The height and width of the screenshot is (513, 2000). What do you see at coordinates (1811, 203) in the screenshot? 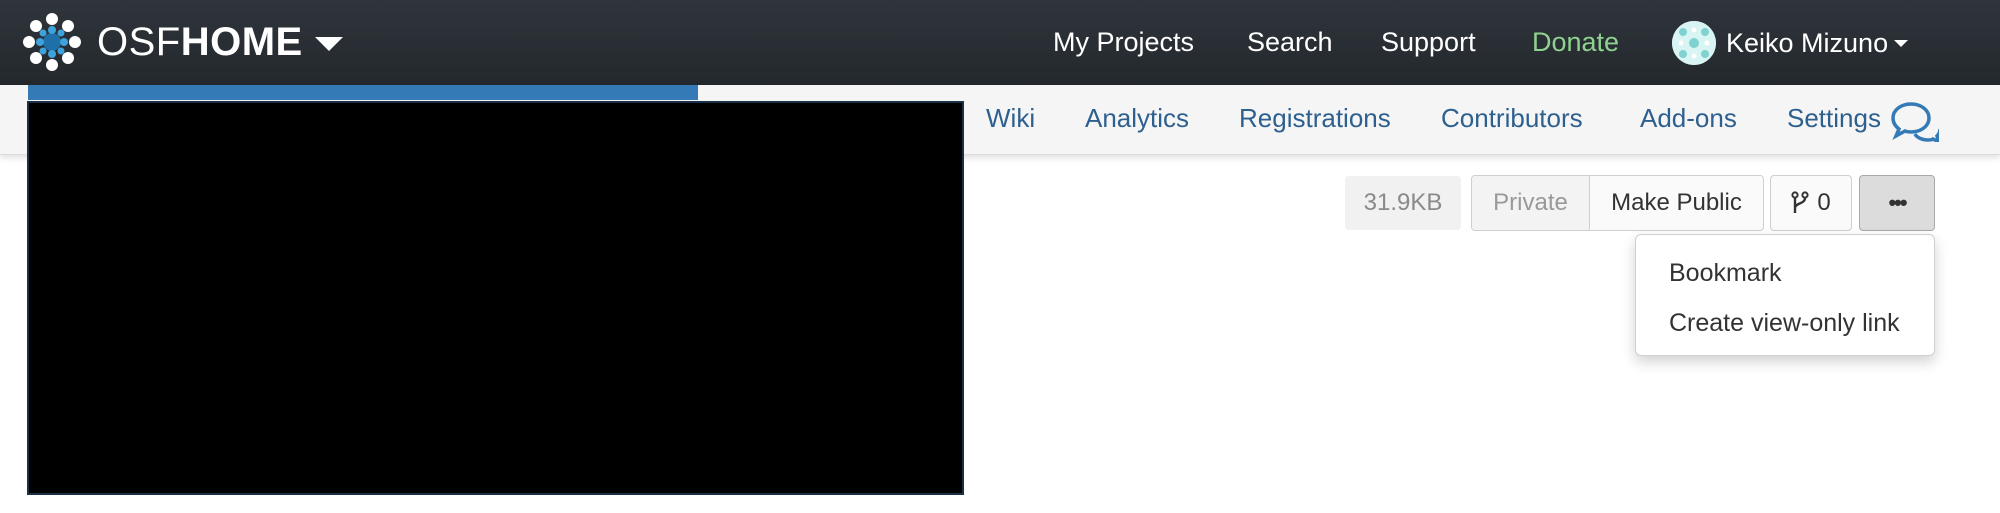
I see `fork-button: 0` at bounding box center [1811, 203].